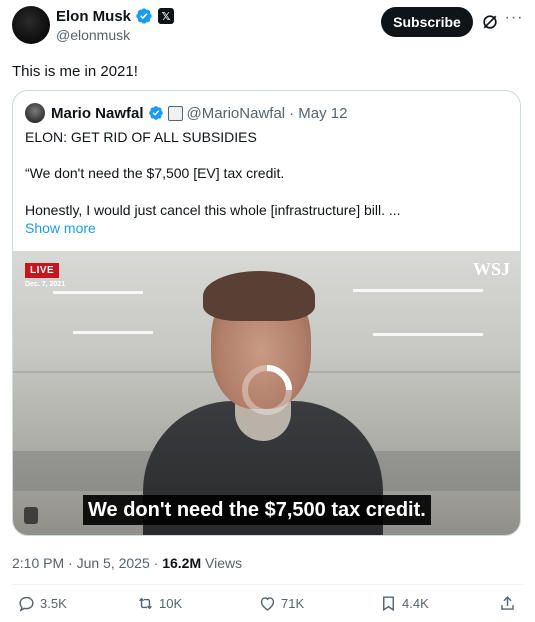 The width and height of the screenshot is (535, 622). I want to click on quote-author-name: Mario Nawfal, so click(97, 113).